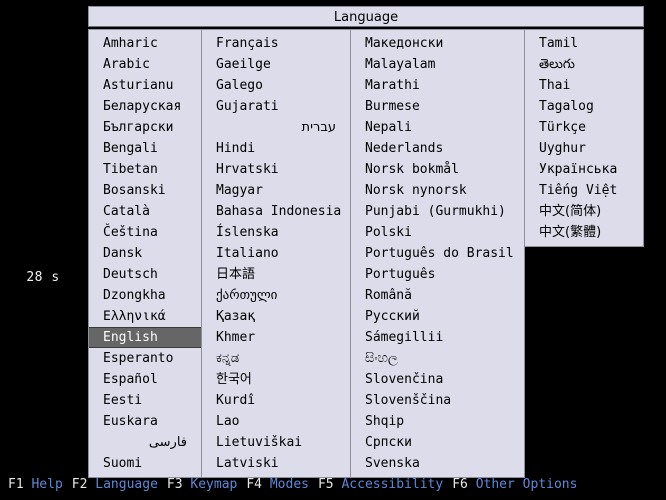 The image size is (666, 500). I want to click on language-item: Tibetan, so click(145, 169).